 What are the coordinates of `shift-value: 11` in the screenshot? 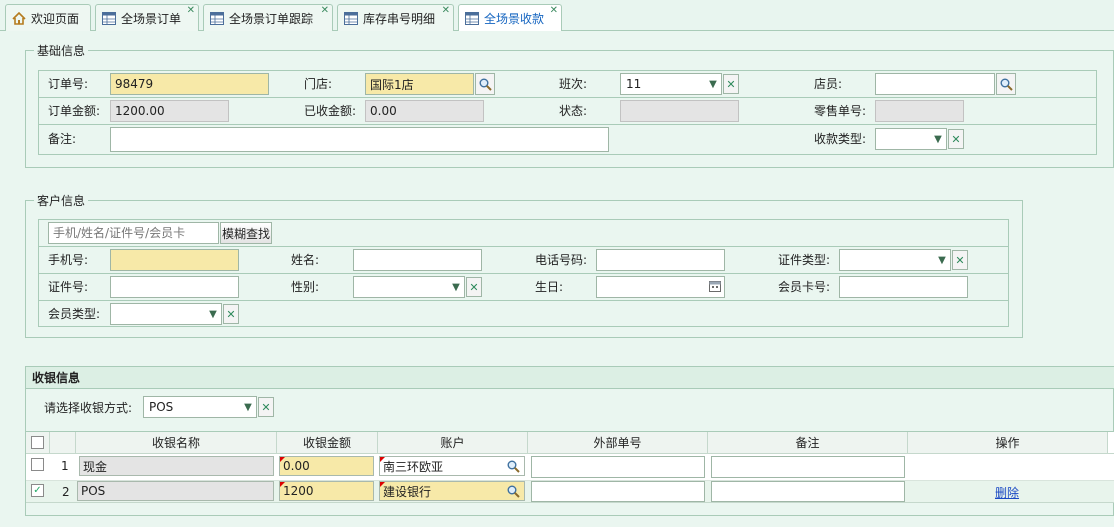 It's located at (634, 84).